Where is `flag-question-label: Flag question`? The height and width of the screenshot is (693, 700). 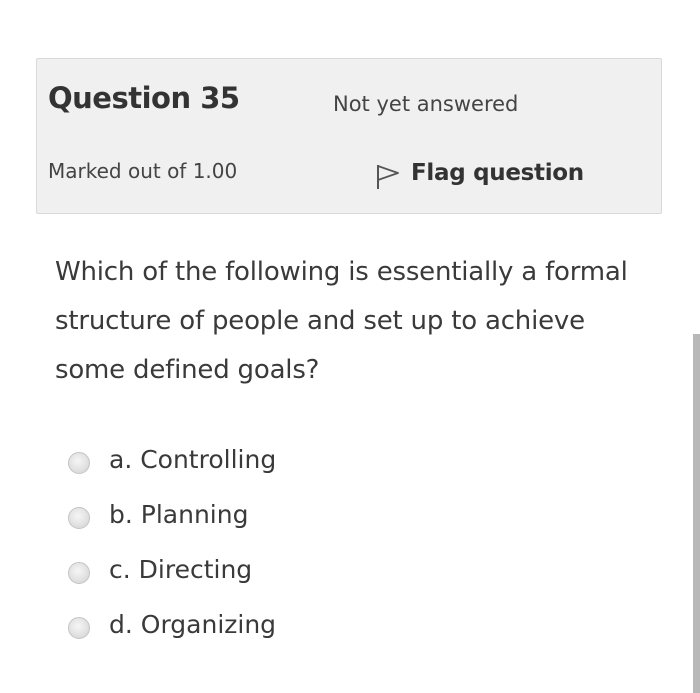 flag-question-label: Flag question is located at coordinates (497, 173).